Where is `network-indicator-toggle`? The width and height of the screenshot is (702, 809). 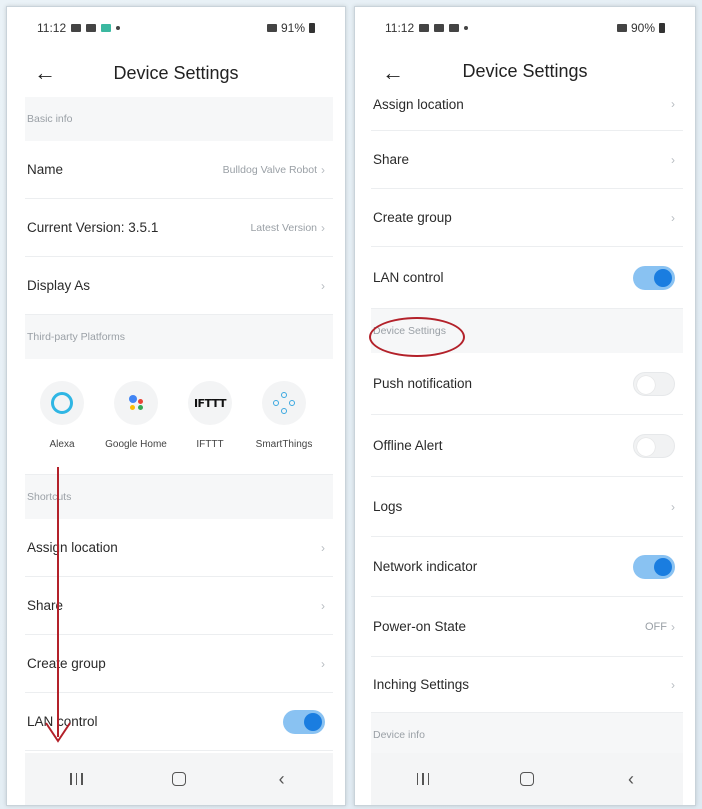 network-indicator-toggle is located at coordinates (654, 566).